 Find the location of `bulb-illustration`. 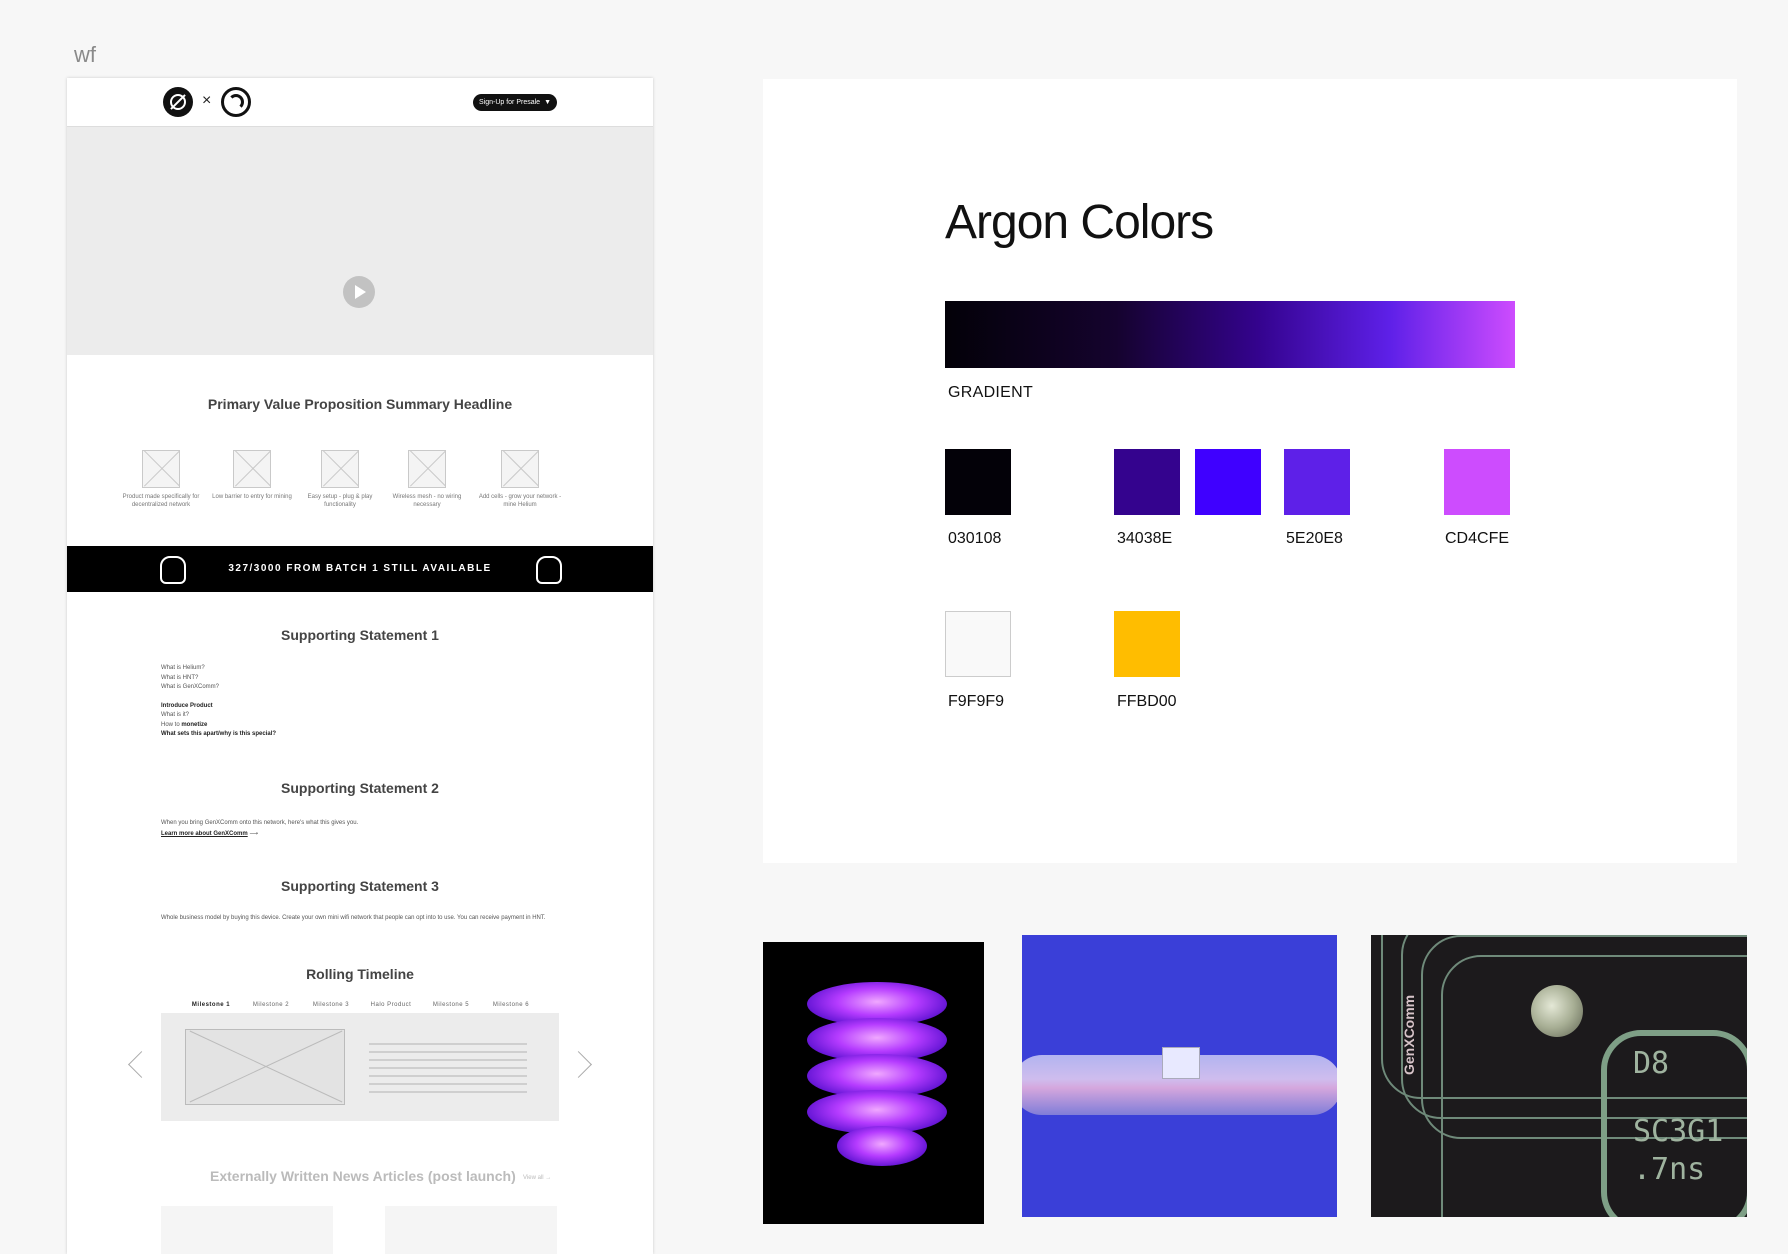

bulb-illustration is located at coordinates (877, 1082).